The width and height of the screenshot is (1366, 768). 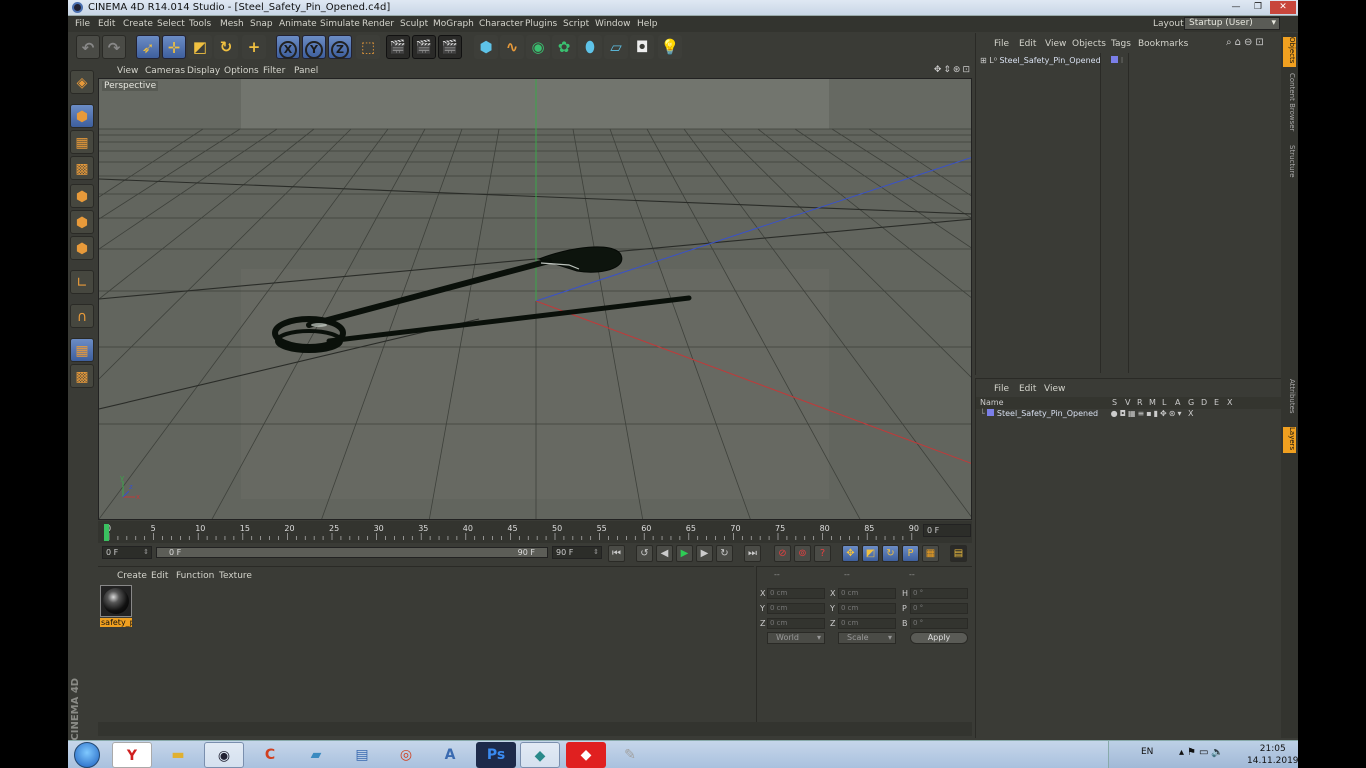 I want to click on yandex-browser-icon: Y, so click(x=132, y=755).